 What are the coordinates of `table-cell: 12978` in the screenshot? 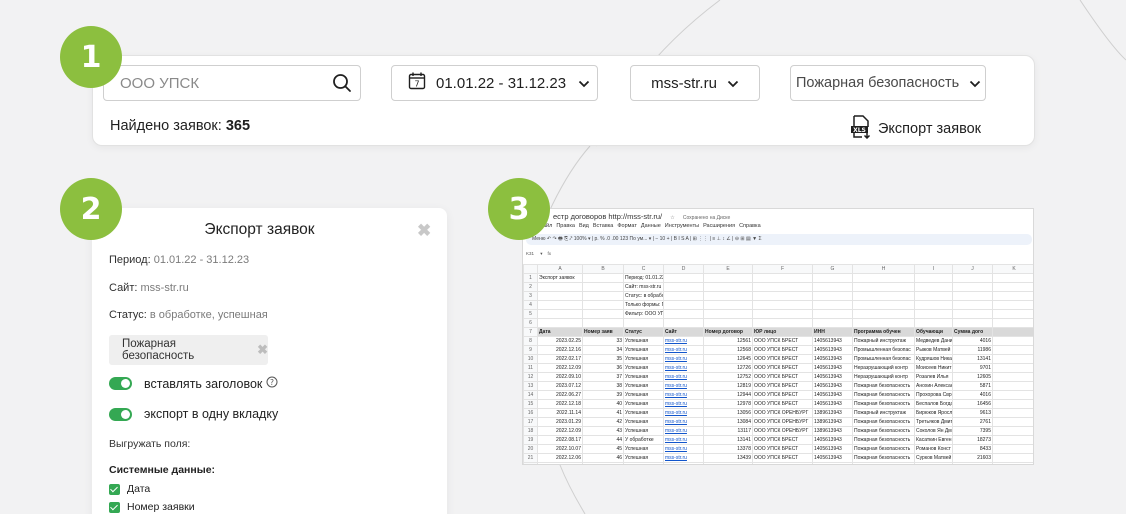 It's located at (728, 404).